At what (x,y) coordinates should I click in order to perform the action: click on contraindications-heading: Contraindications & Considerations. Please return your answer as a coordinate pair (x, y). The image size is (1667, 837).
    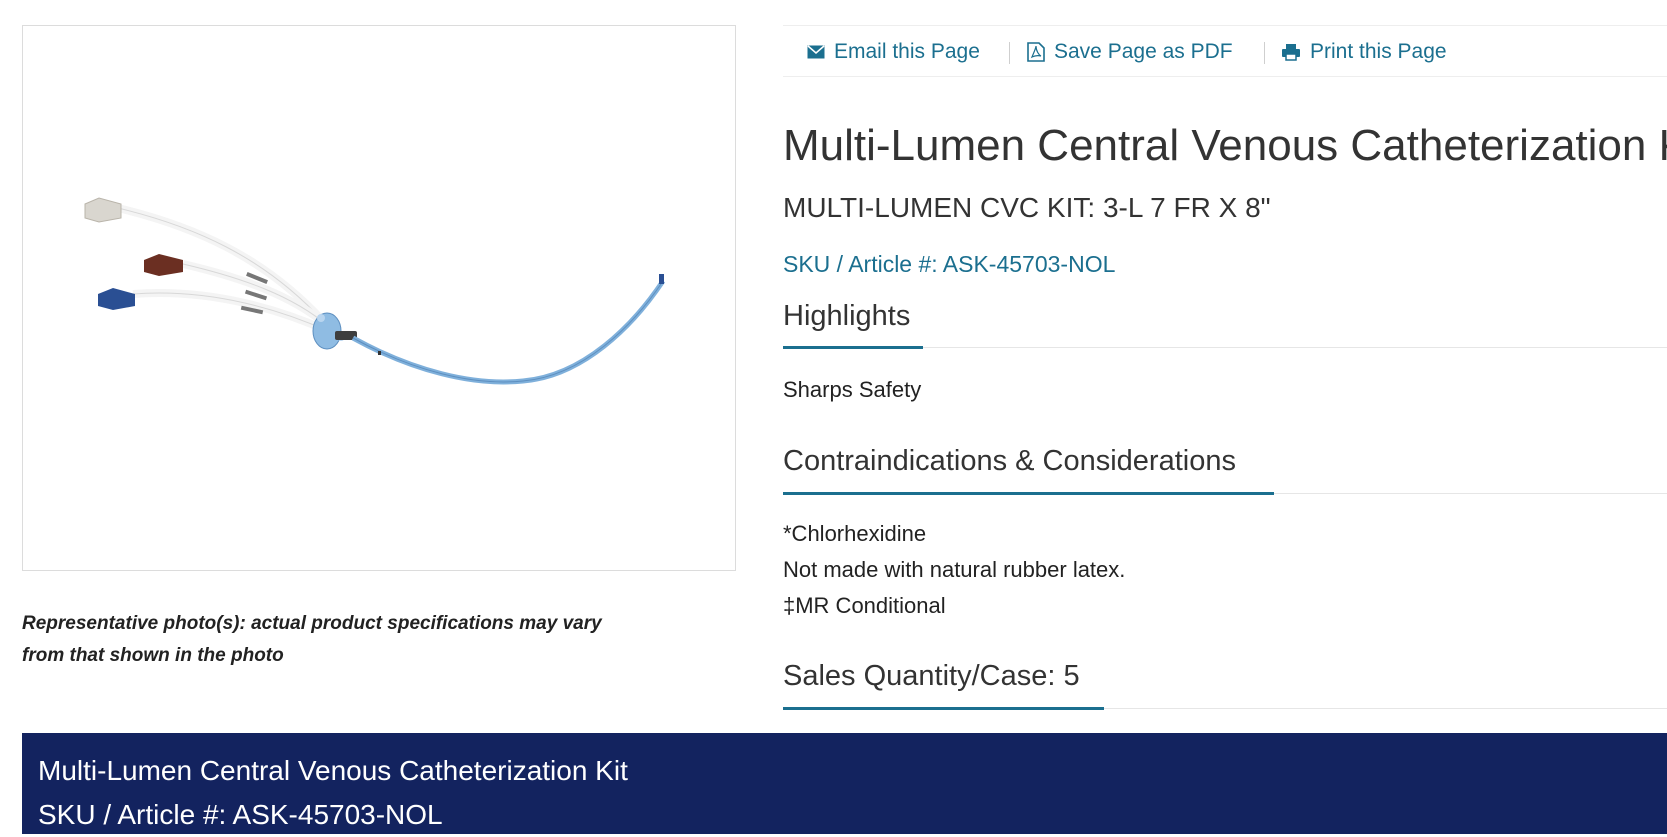
    Looking at the image, I should click on (1009, 461).